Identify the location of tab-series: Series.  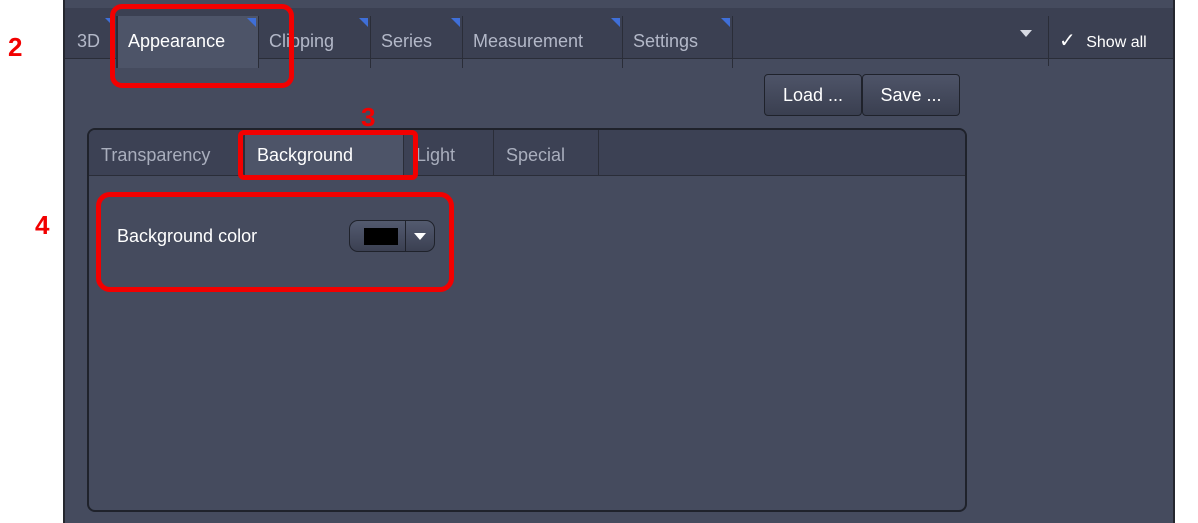
(417, 42).